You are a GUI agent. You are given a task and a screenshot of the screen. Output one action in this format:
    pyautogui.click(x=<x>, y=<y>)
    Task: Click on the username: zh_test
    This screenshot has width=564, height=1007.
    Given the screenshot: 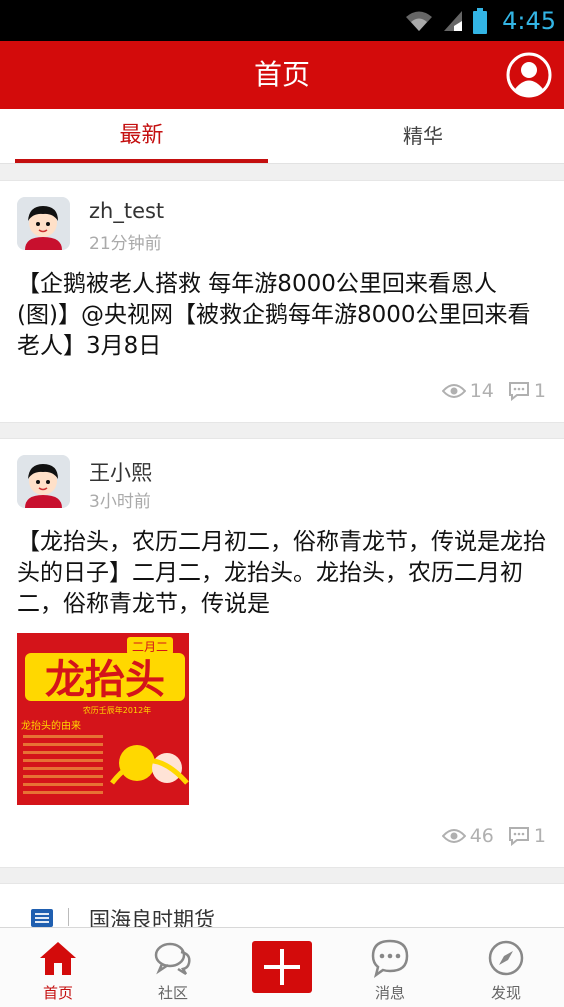 What is the action you would take?
    pyautogui.click(x=126, y=211)
    